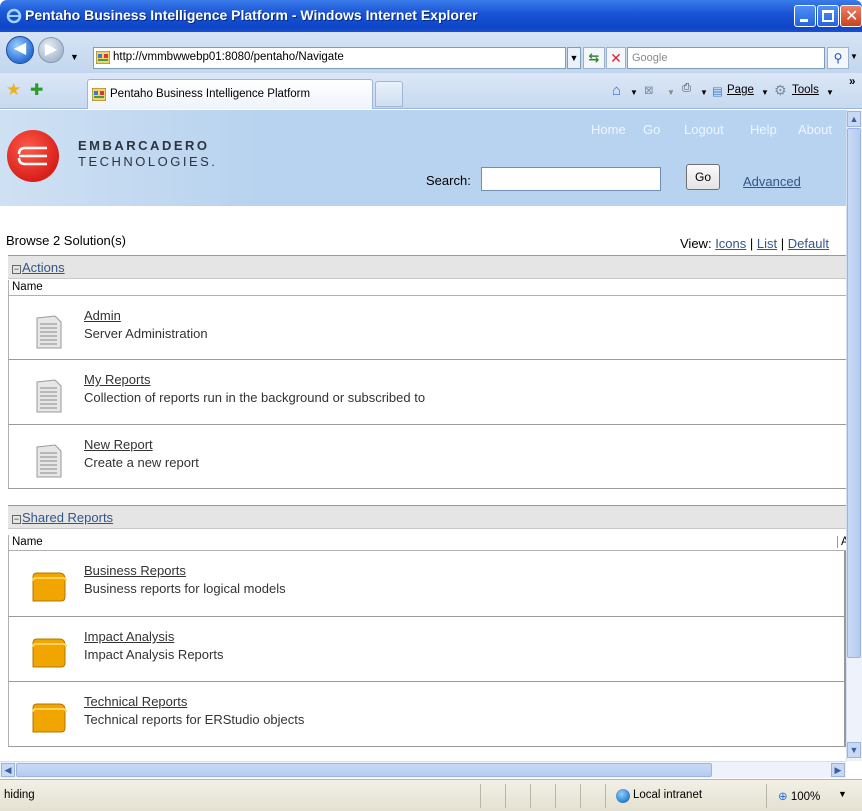 This screenshot has width=862, height=811. I want to click on tab-pentaho: Pentaho Business Intelligence Platform, so click(230, 94).